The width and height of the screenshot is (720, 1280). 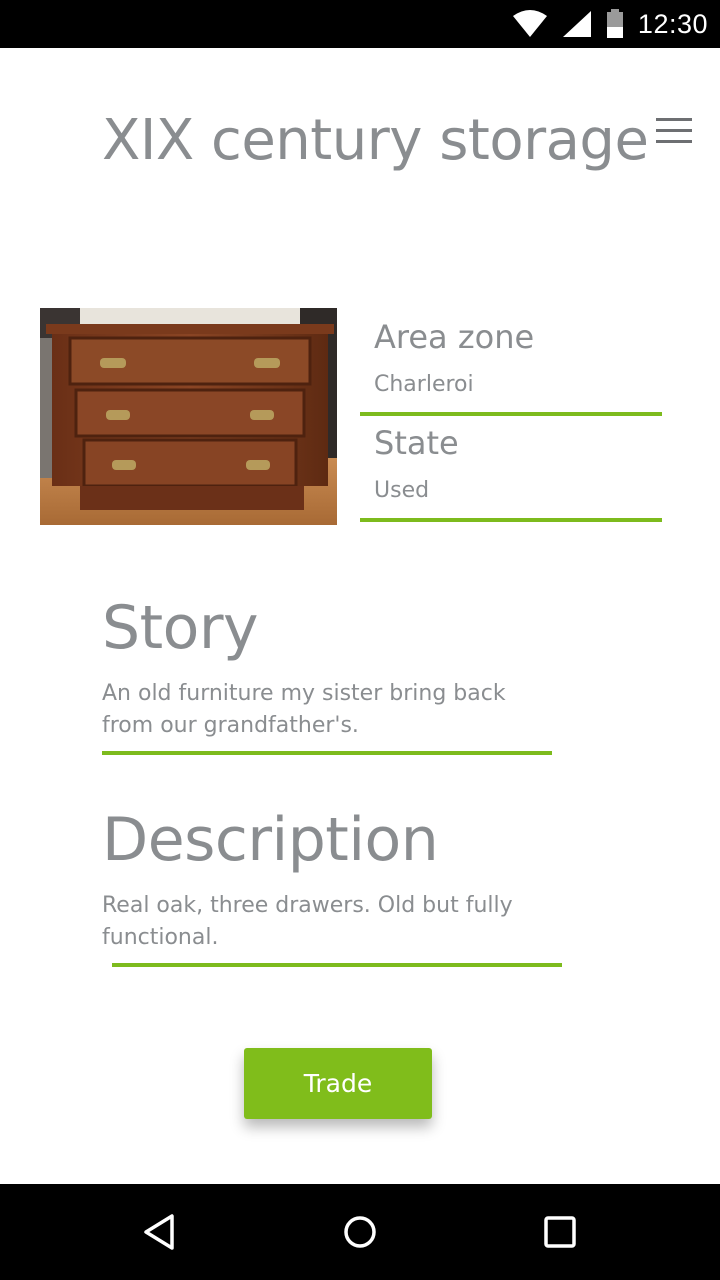 What do you see at coordinates (674, 131) in the screenshot?
I see `hamburger-menu-icon` at bounding box center [674, 131].